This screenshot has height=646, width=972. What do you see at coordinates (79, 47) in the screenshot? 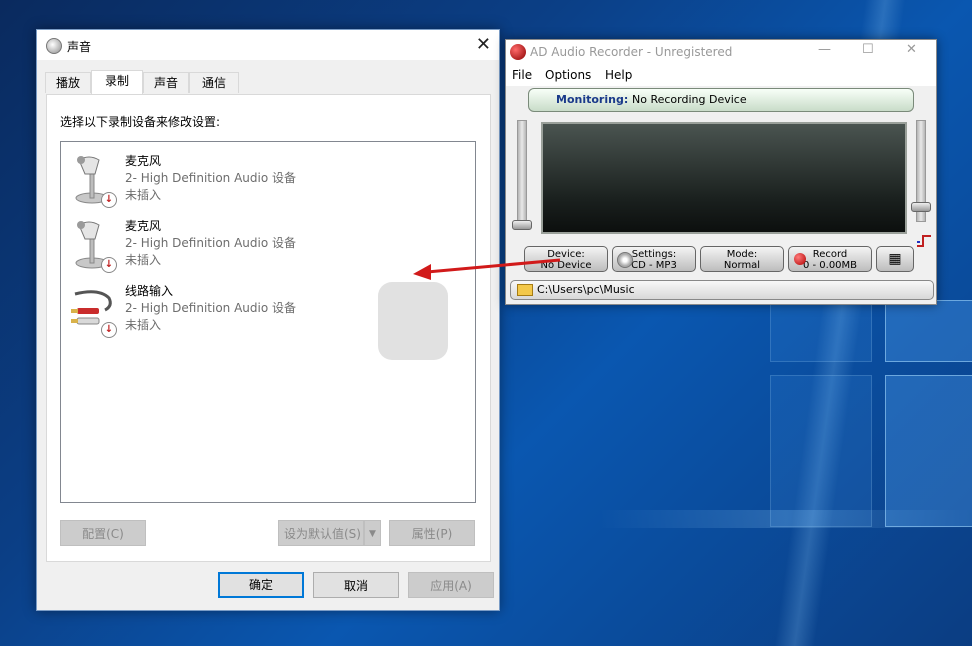
I see `window-title: 声音` at bounding box center [79, 47].